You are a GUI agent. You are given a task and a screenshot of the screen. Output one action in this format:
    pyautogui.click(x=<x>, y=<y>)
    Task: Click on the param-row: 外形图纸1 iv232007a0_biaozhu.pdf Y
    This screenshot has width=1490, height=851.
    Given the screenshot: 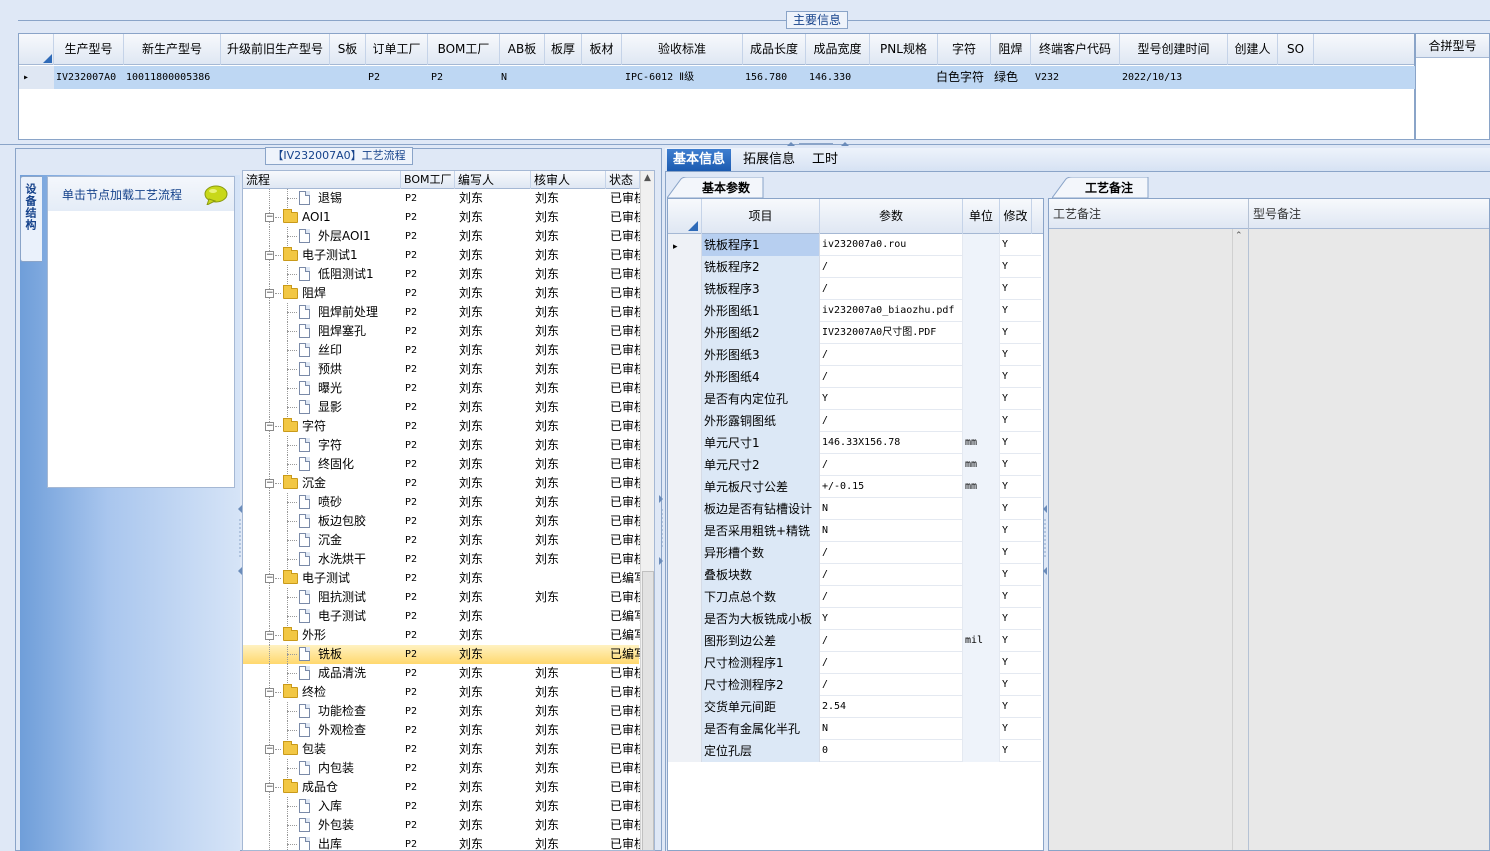 What is the action you would take?
    pyautogui.click(x=854, y=311)
    